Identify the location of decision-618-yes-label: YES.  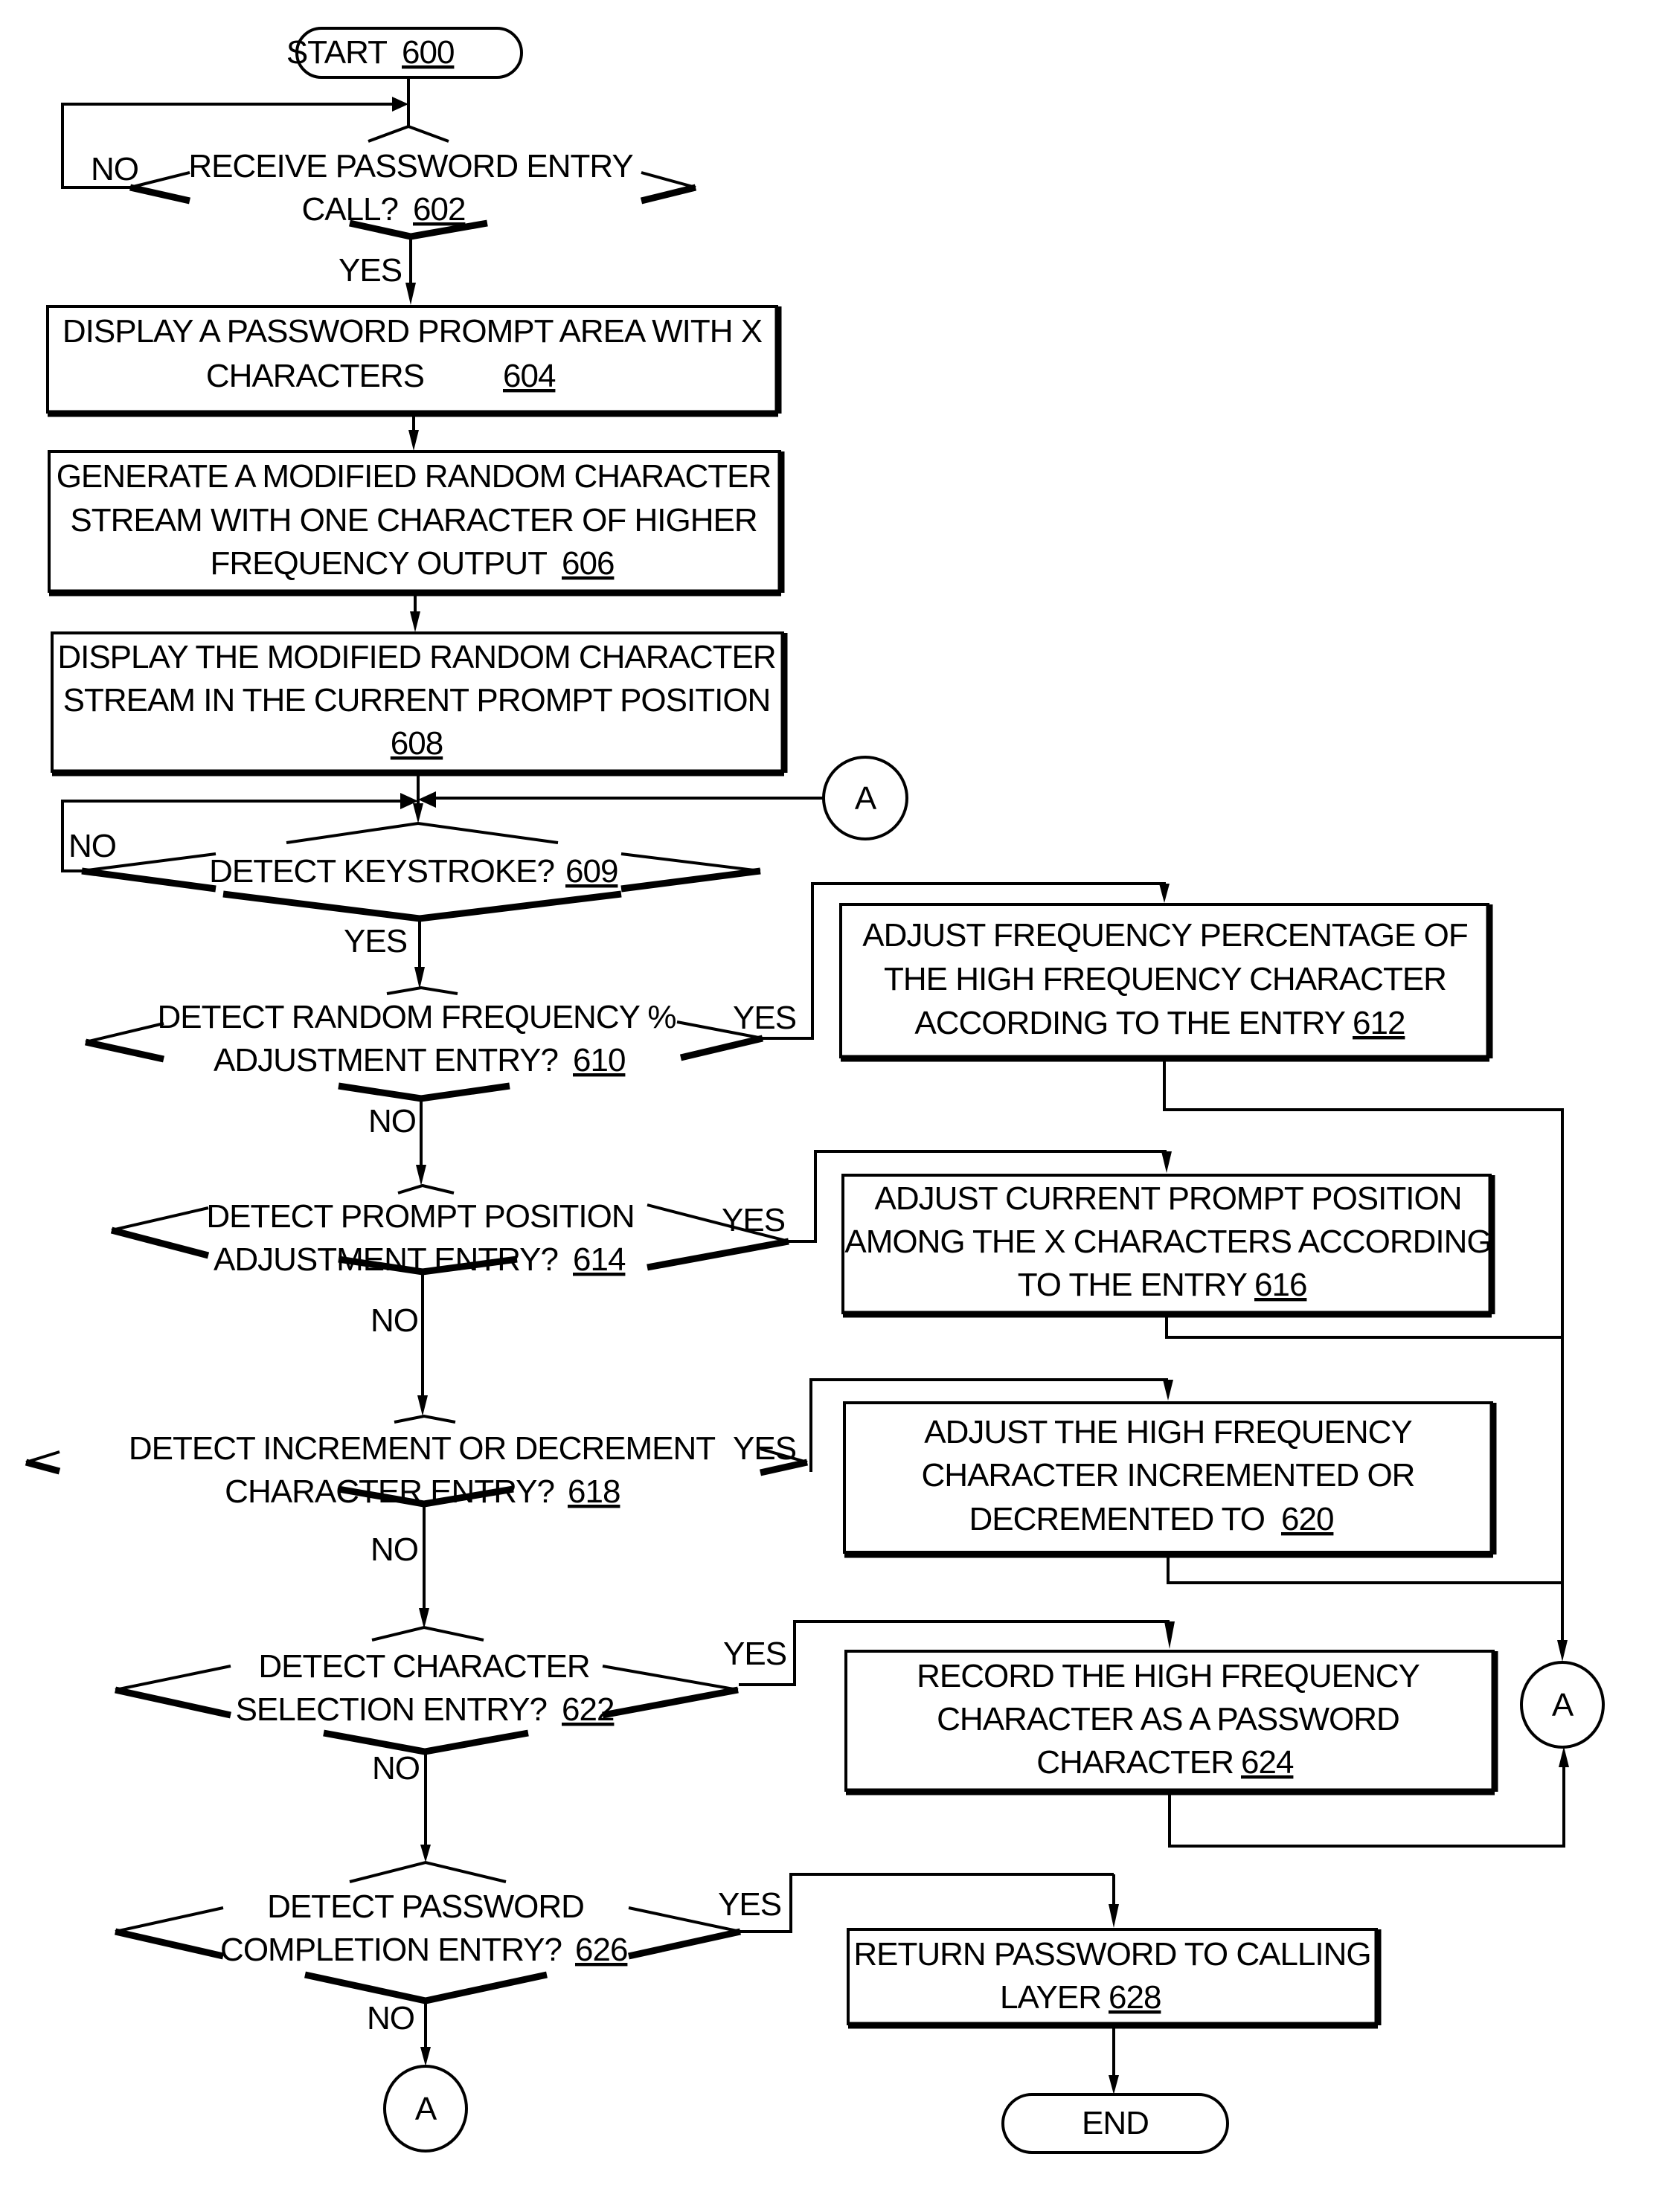
(765, 1448).